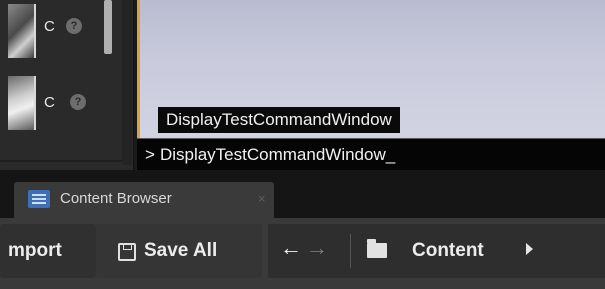 The width and height of the screenshot is (605, 289). I want to click on back-arrow-icon: ←, so click(291, 248).